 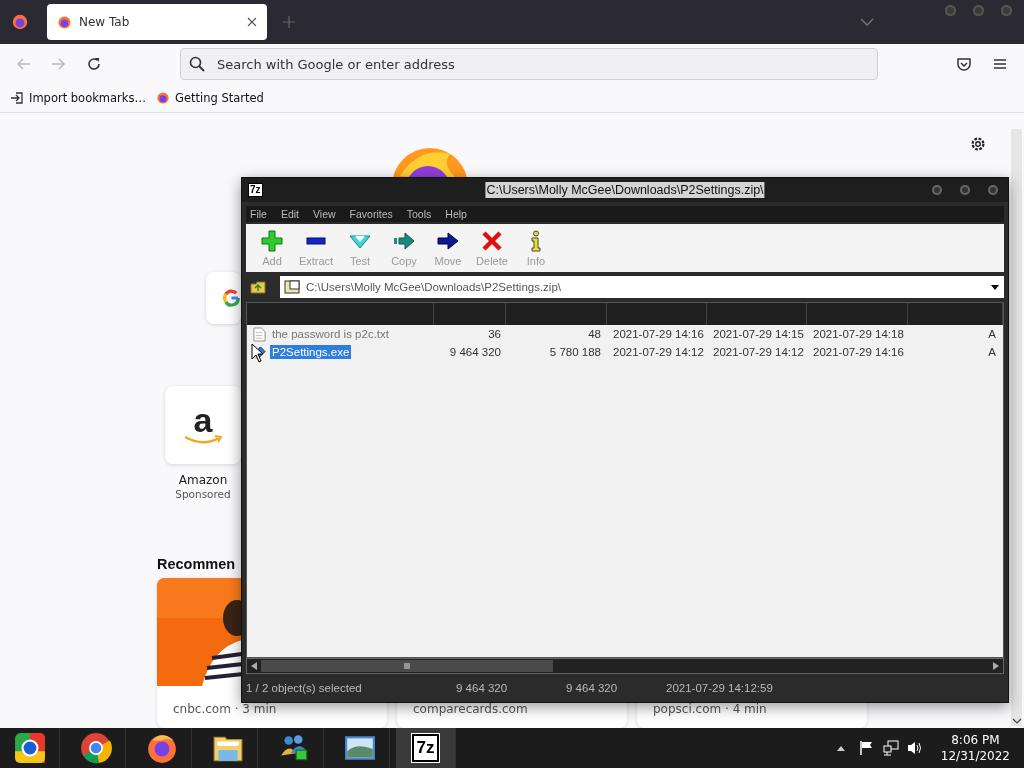 What do you see at coordinates (203, 494) in the screenshot?
I see `sponsored-label: Sponsored` at bounding box center [203, 494].